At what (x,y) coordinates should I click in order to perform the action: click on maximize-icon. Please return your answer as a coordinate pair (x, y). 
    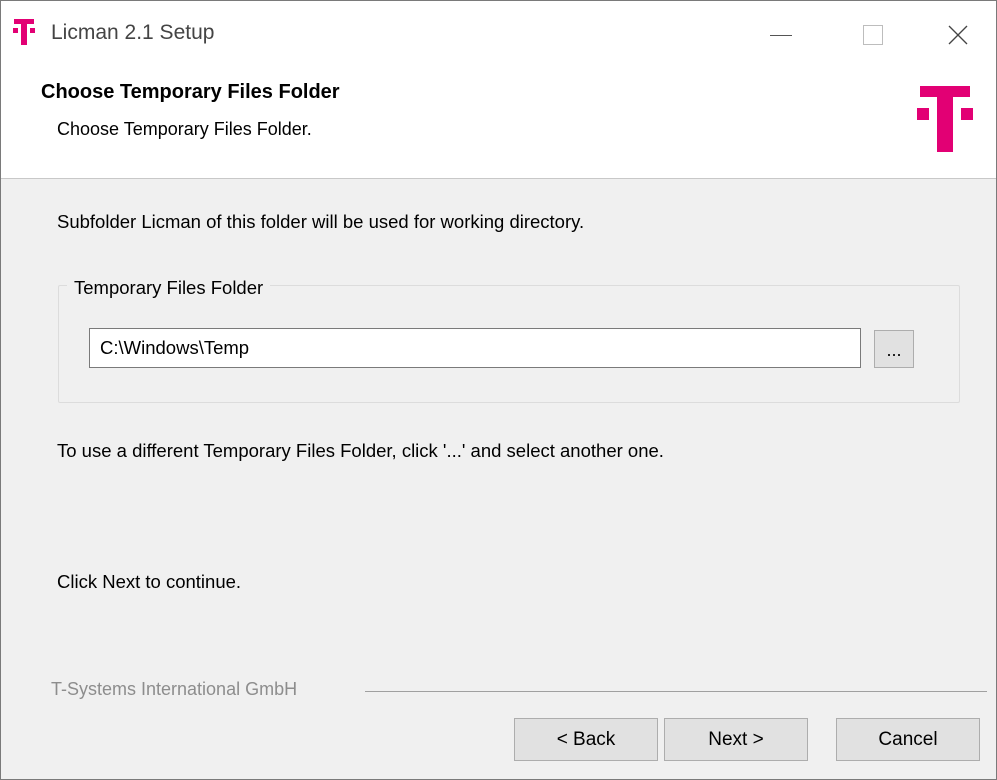
    Looking at the image, I should click on (873, 35).